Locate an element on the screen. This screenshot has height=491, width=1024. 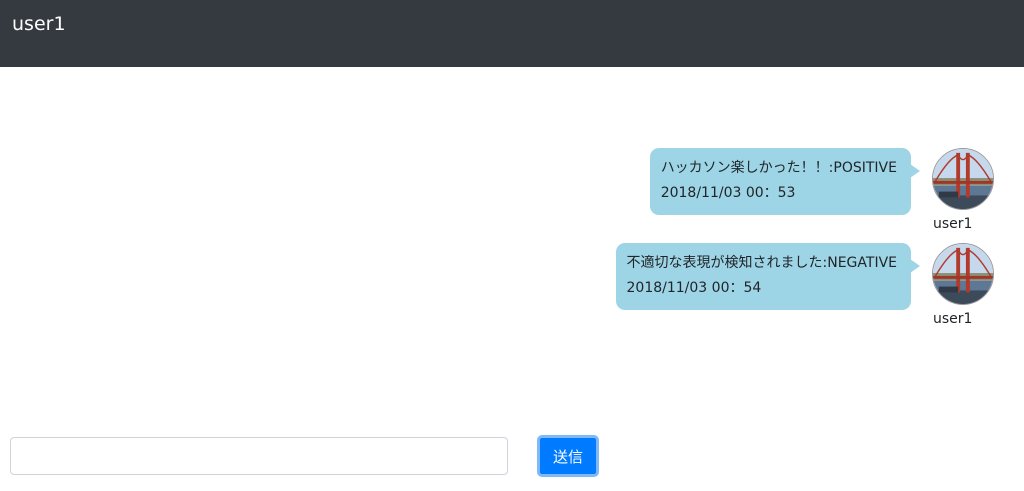
navbar: user1 is located at coordinates (512, 33).